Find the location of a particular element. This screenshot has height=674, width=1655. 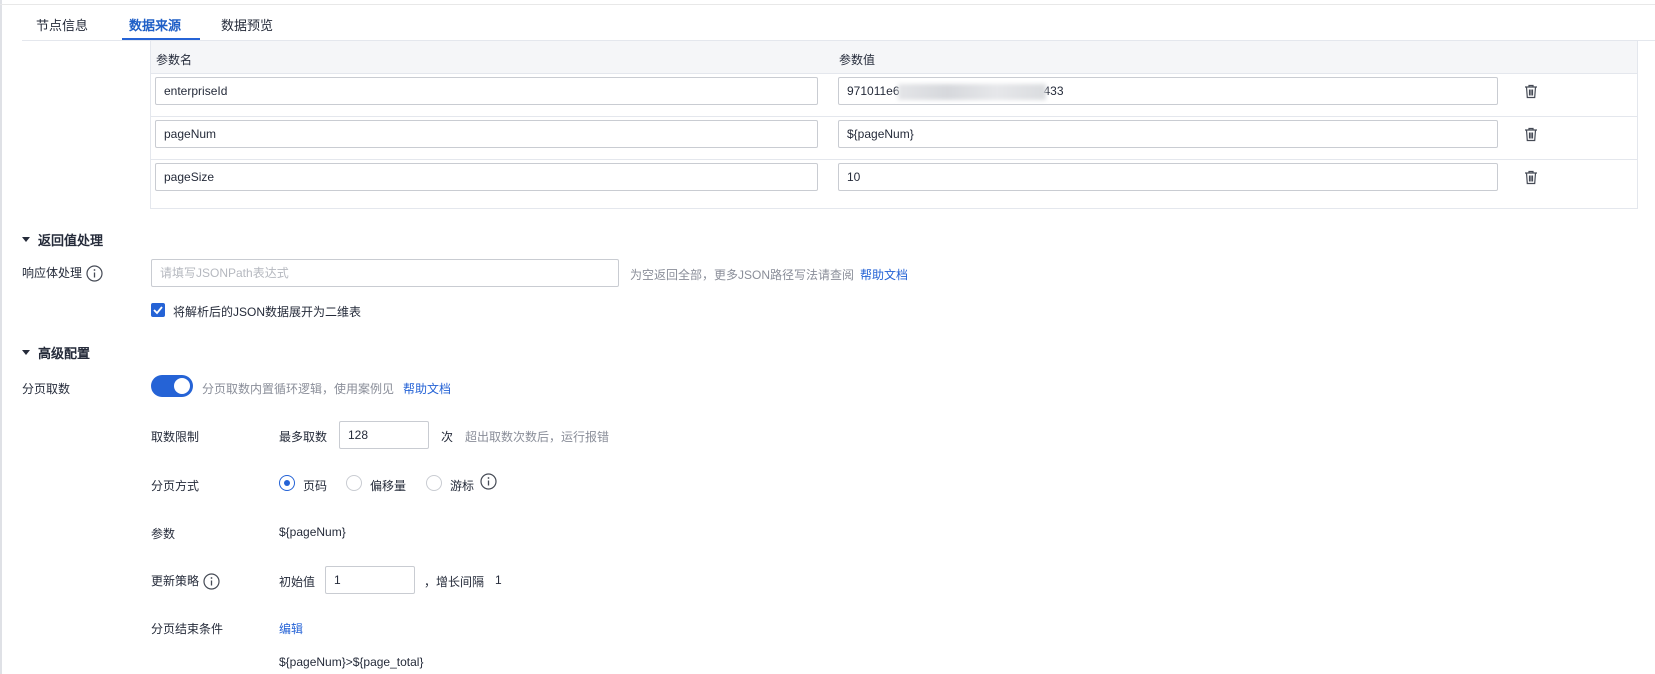

jsonpath-input: 请填写JSONPath表达式 is located at coordinates (385, 273).